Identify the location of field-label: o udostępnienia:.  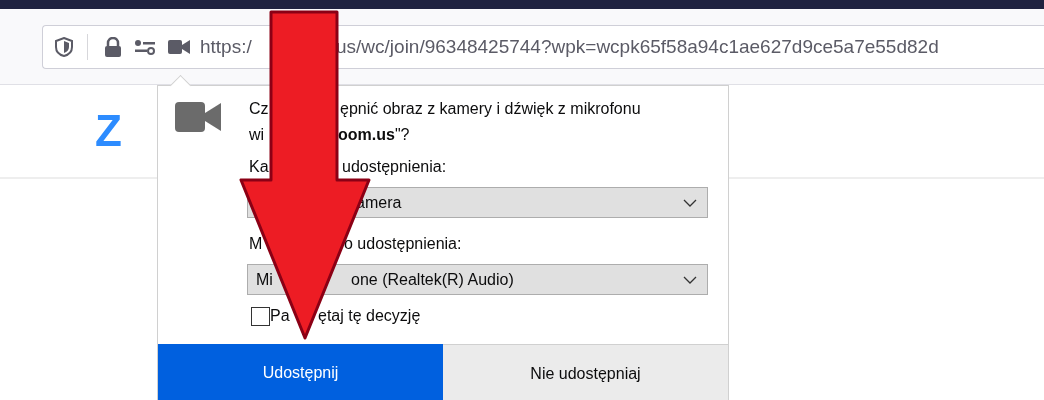
(403, 244).